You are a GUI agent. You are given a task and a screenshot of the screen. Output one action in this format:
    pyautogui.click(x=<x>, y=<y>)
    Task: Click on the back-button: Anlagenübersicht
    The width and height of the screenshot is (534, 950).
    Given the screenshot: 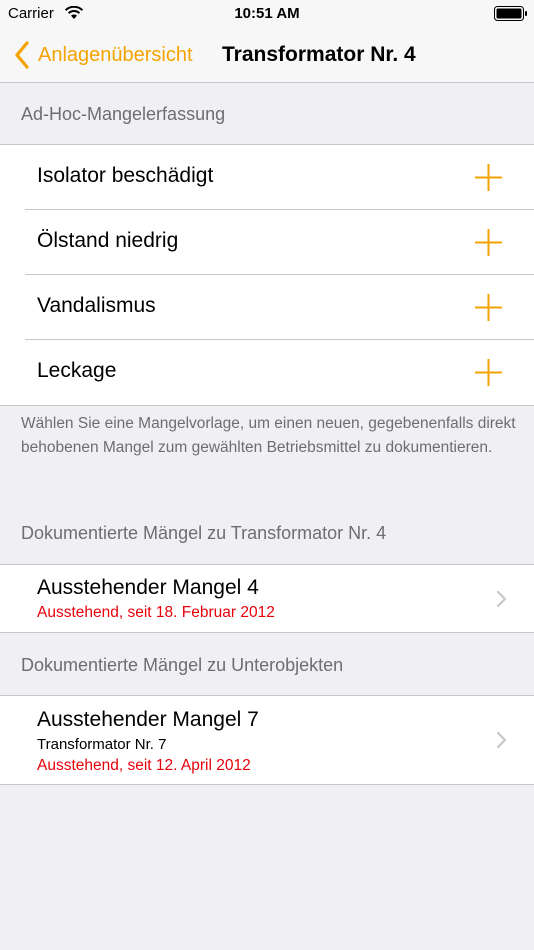 What is the action you would take?
    pyautogui.click(x=103, y=55)
    